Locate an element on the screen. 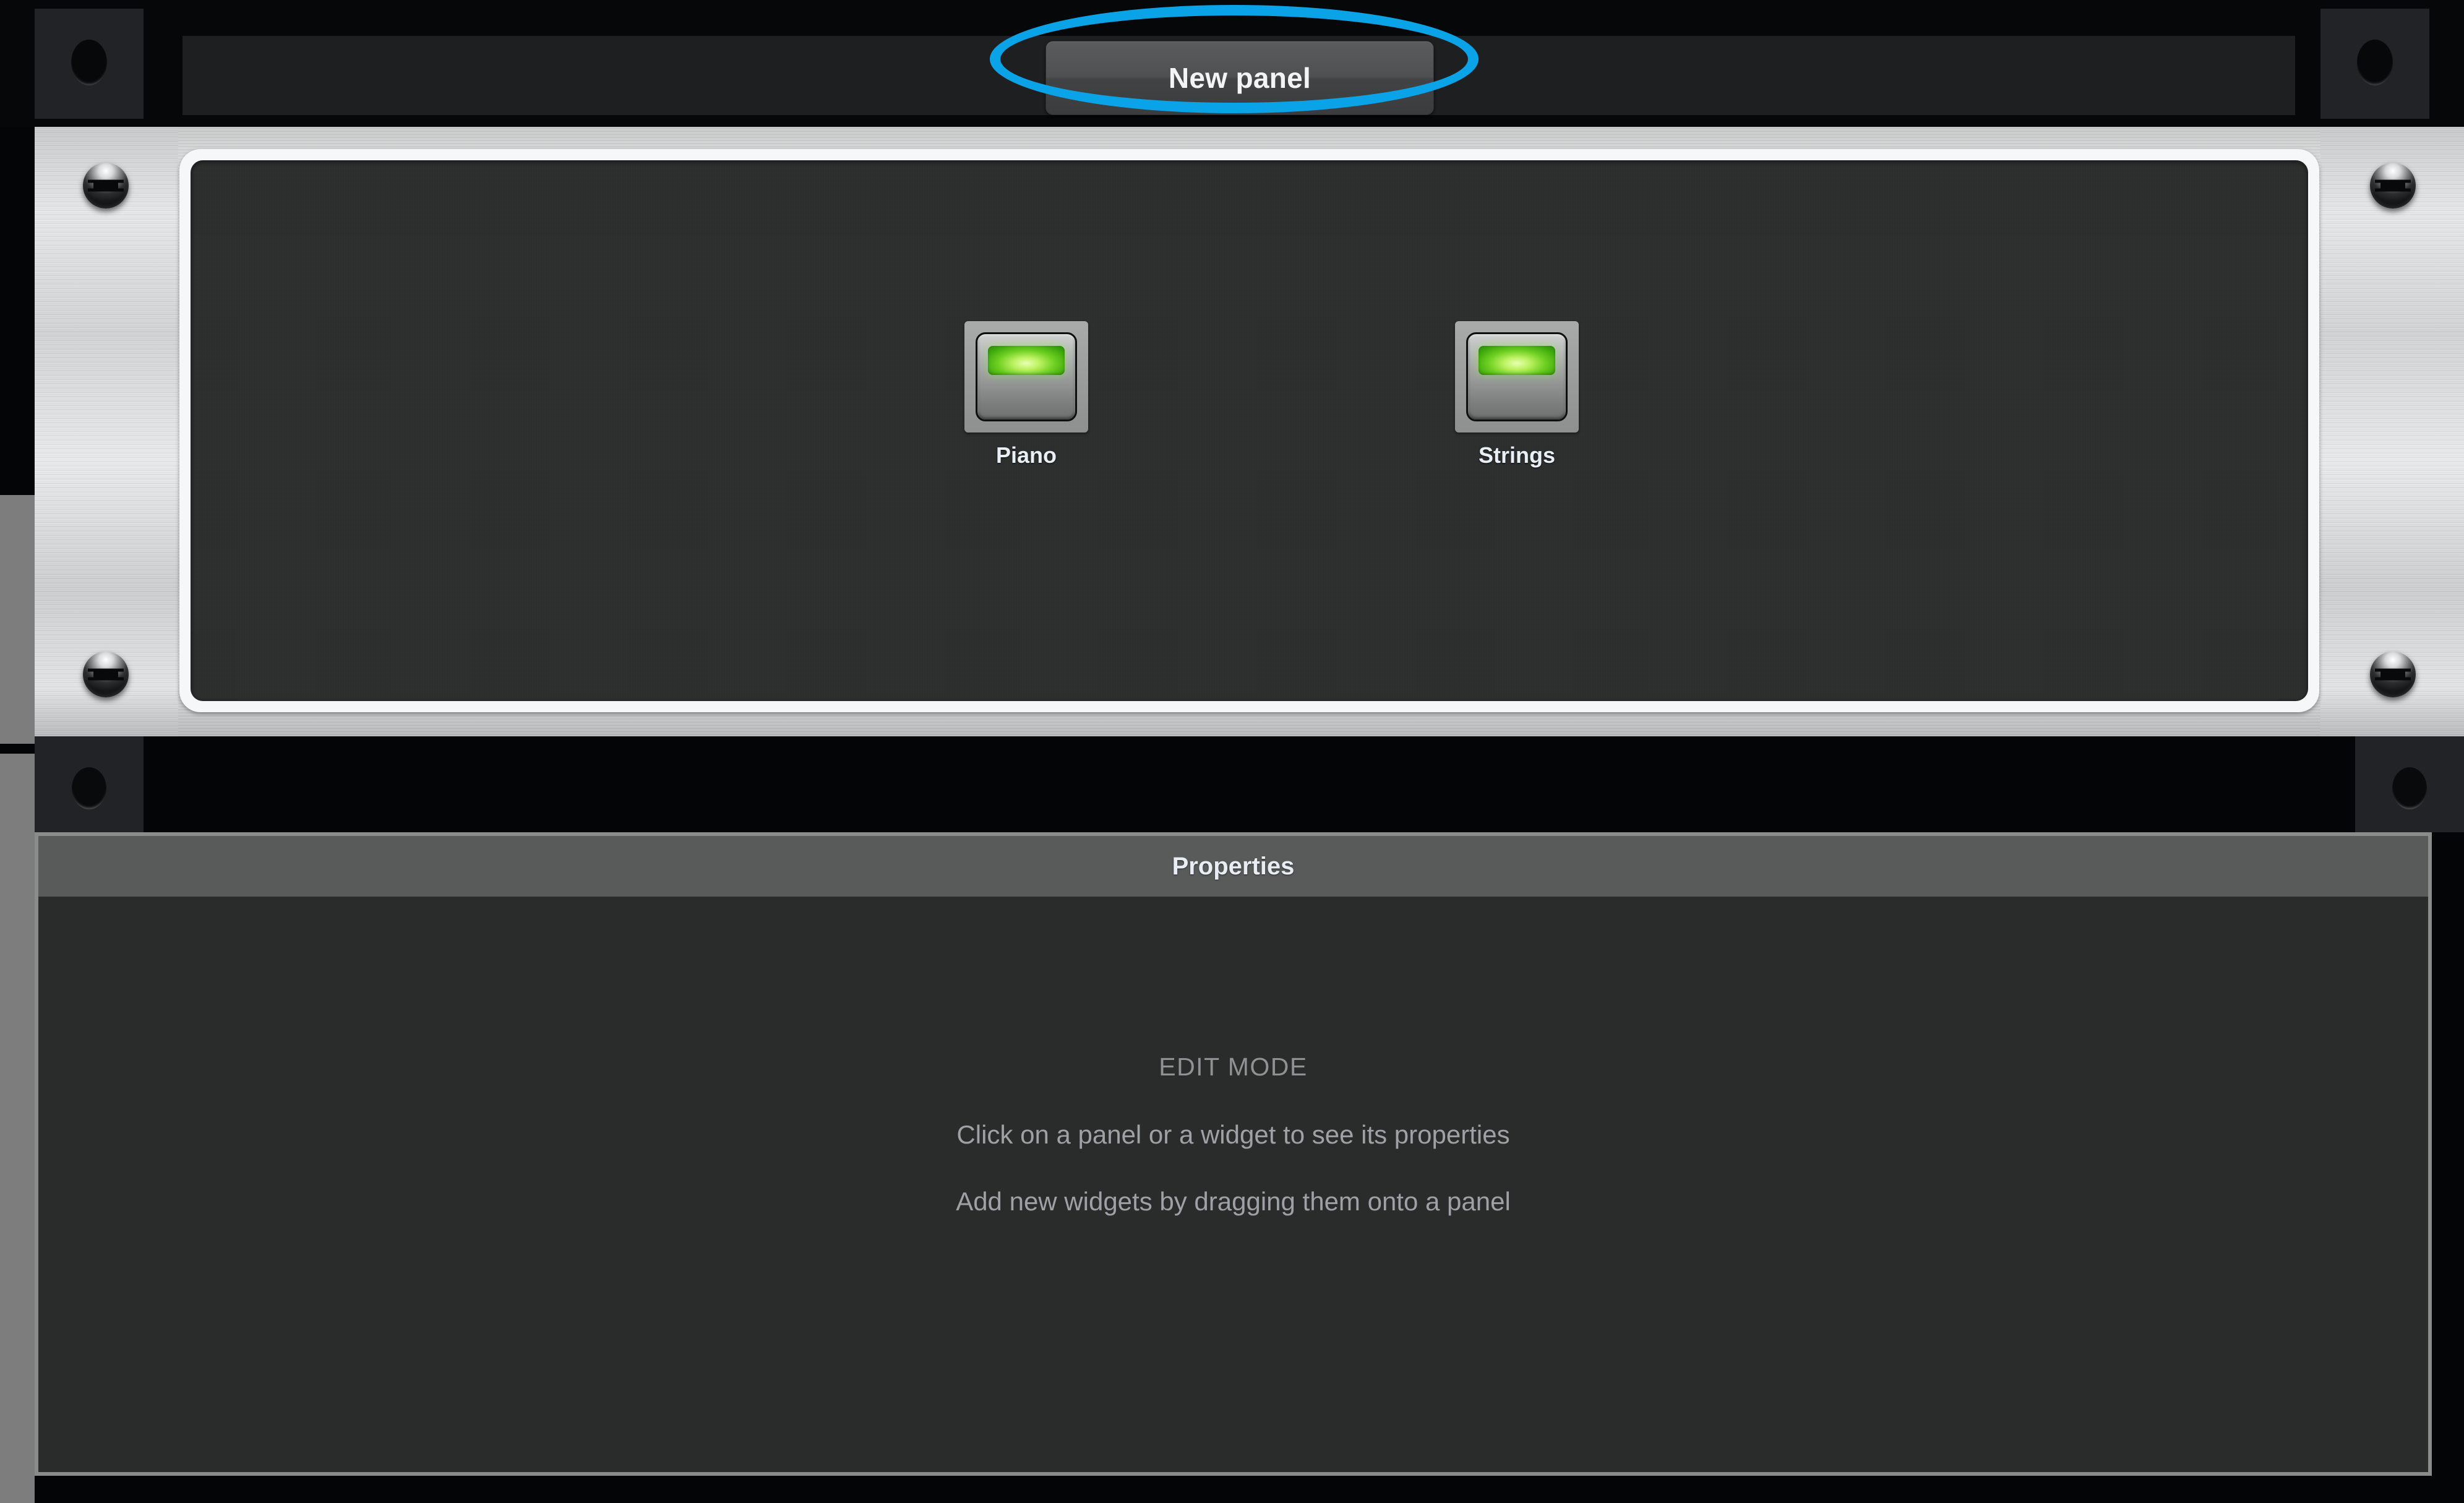 The image size is (2464, 1503). screw-icon-bottom-left is located at coordinates (106, 674).